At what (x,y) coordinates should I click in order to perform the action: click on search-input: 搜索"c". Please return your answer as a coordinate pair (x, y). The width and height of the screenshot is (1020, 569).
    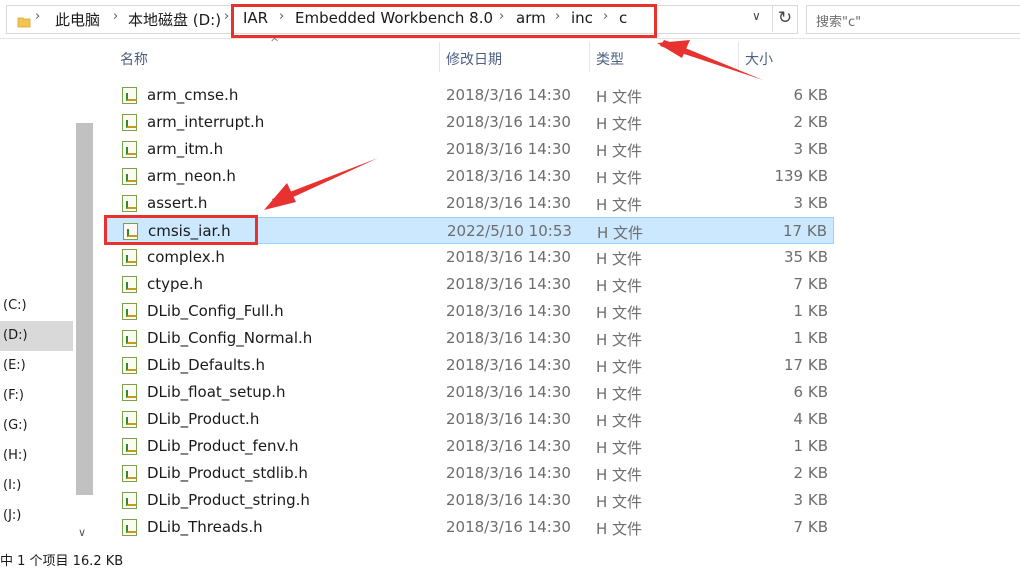
    Looking at the image, I should click on (913, 19).